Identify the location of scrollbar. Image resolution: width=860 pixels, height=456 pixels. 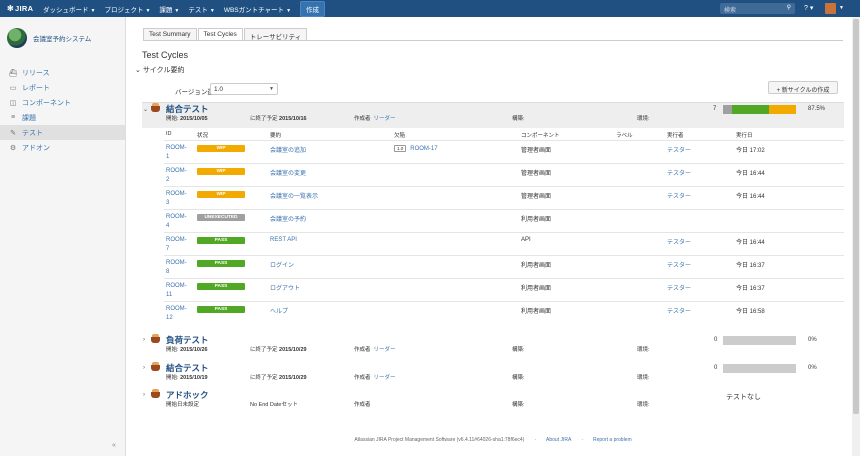
(856, 236).